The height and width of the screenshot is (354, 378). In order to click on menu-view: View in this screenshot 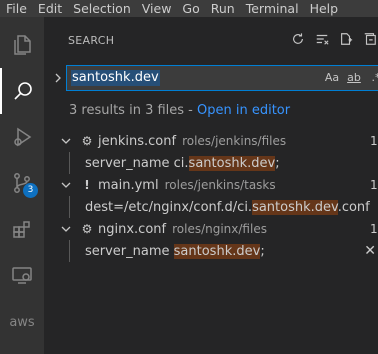, I will do `click(156, 8)`.